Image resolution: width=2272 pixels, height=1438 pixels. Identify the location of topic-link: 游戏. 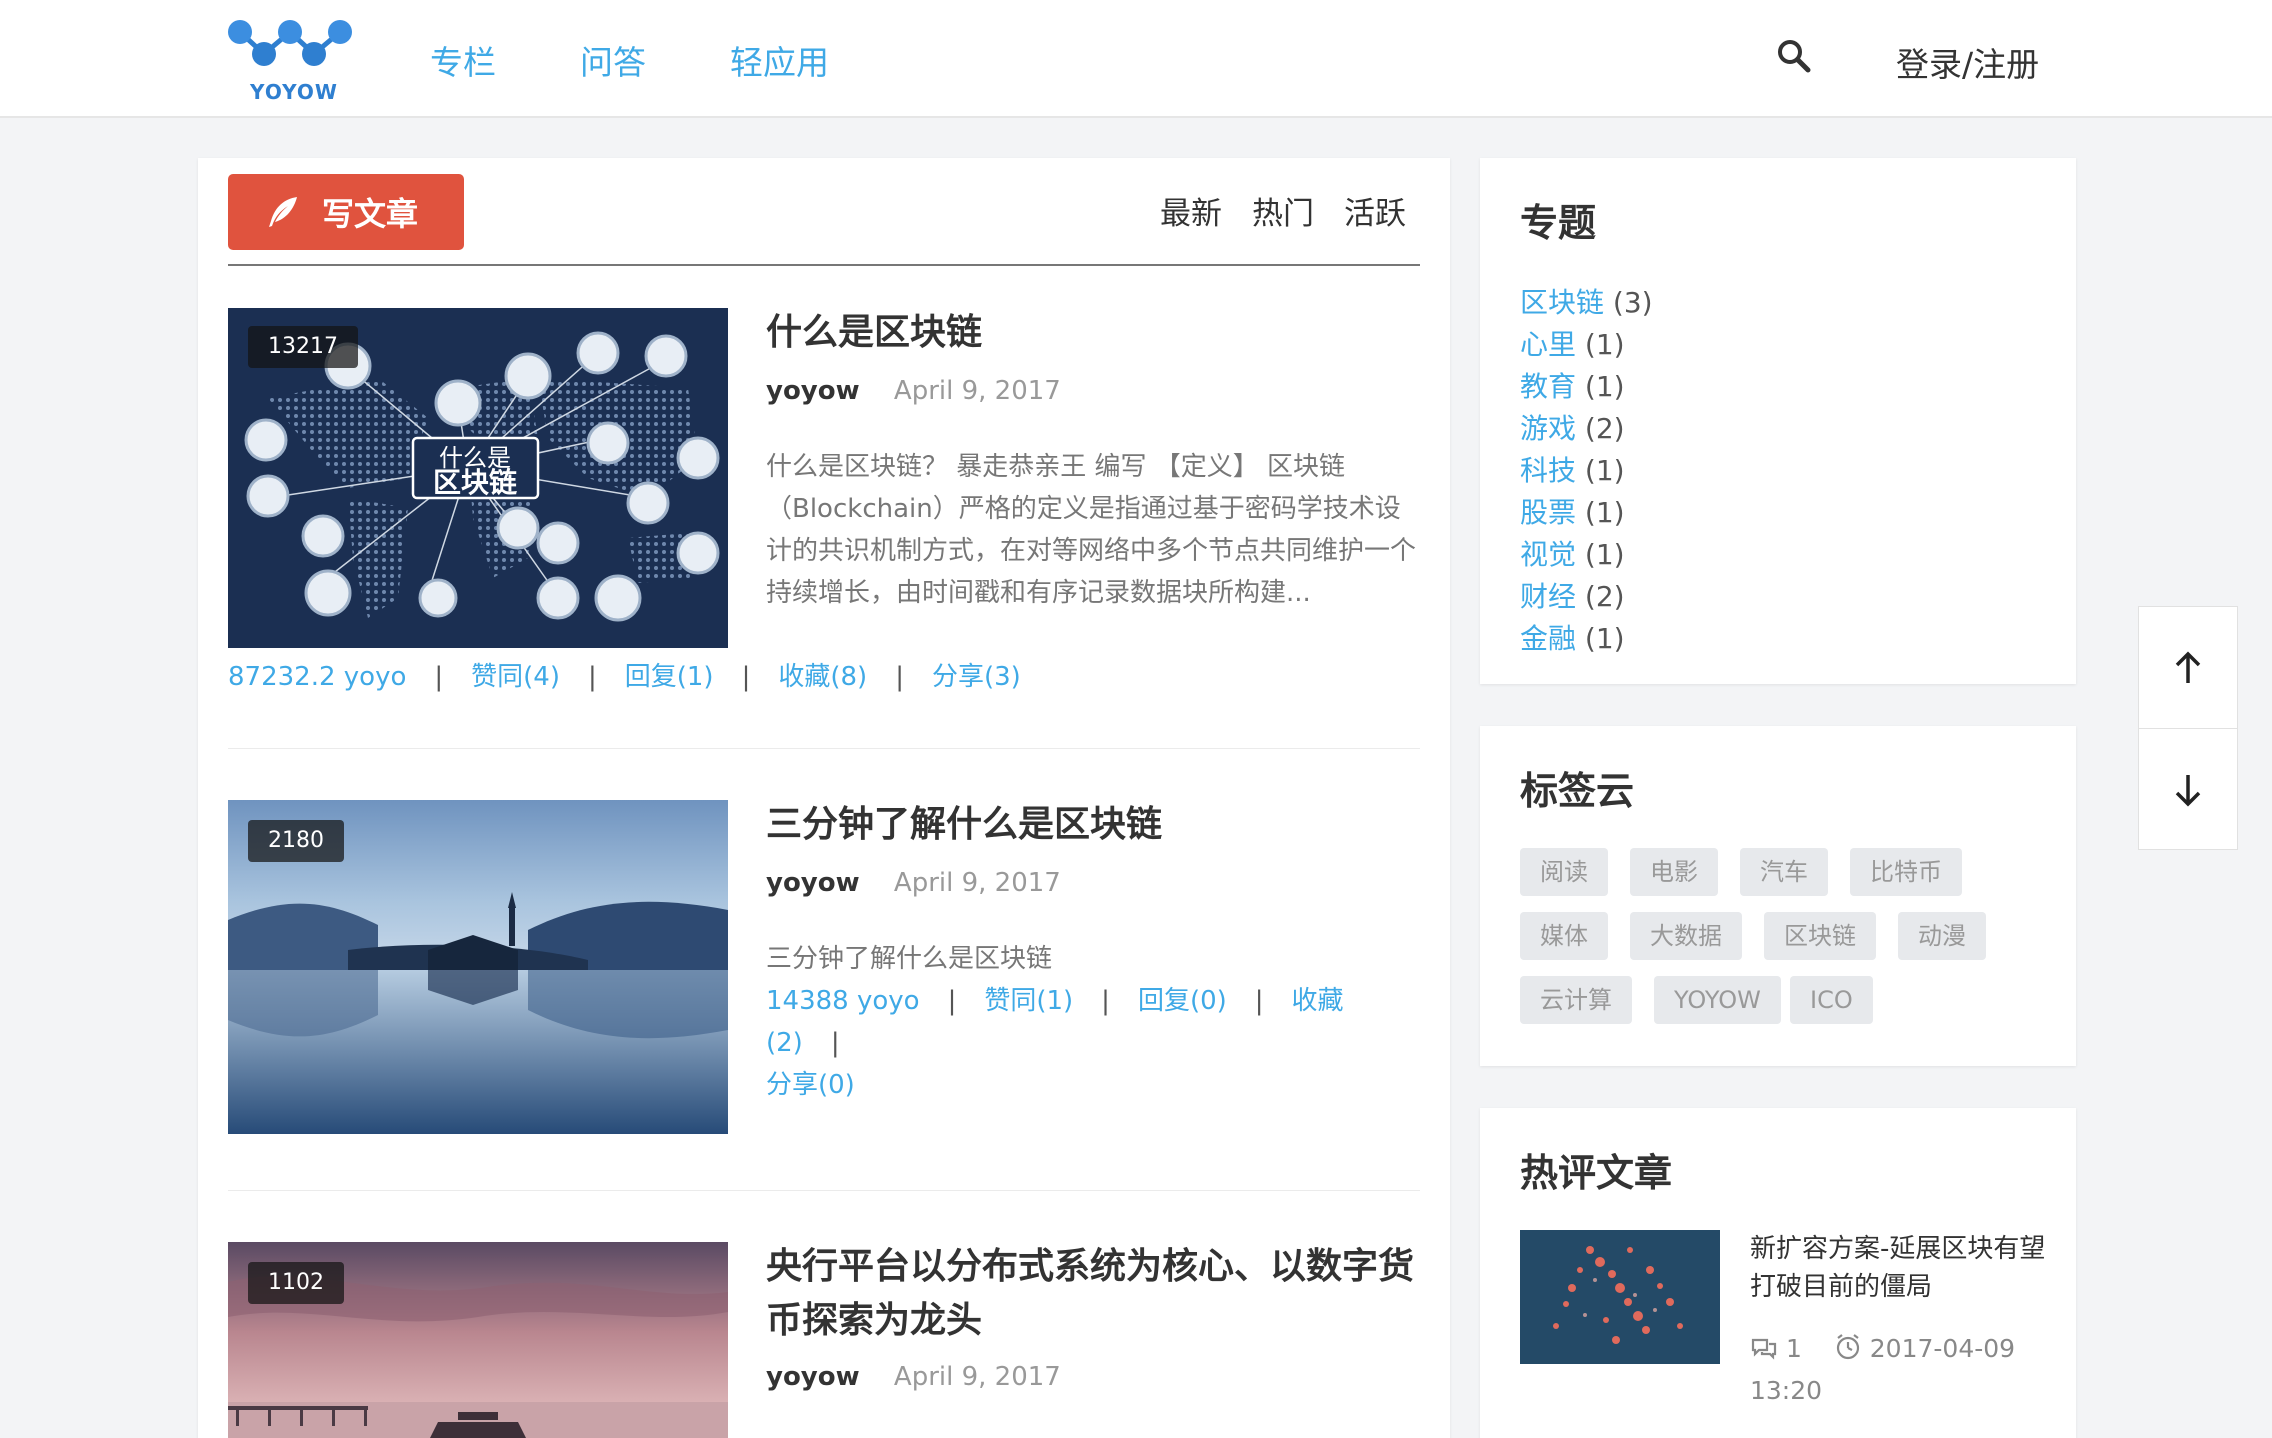
(1548, 428).